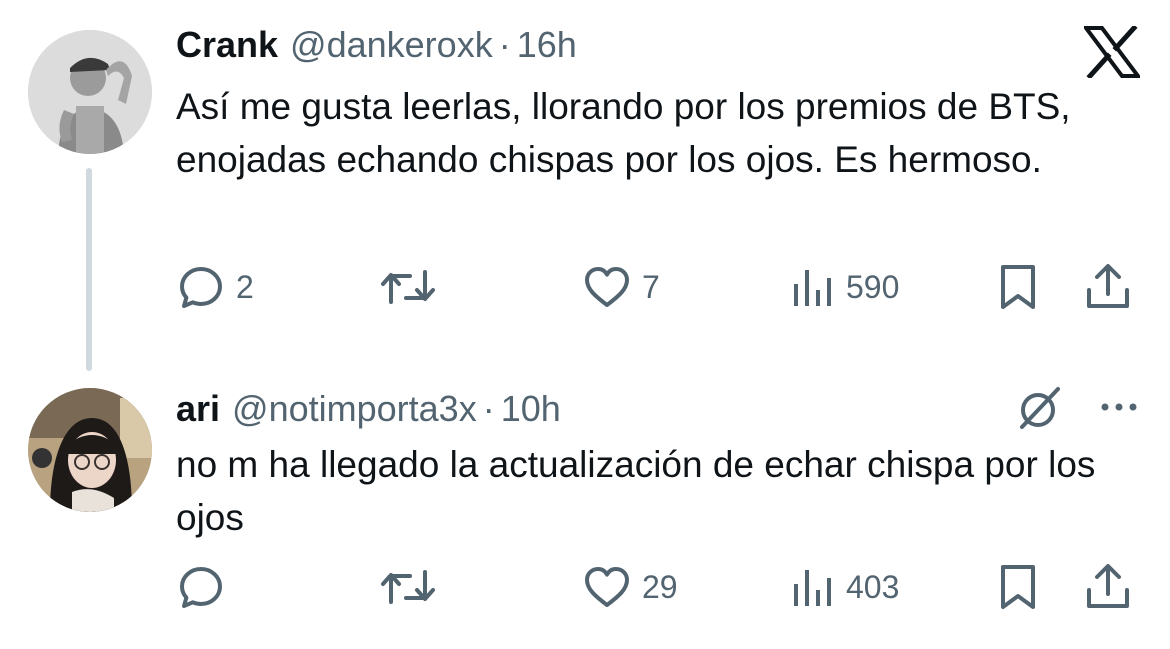 The image size is (1170, 649). I want to click on user-handle: @dankeroxk, so click(391, 45).